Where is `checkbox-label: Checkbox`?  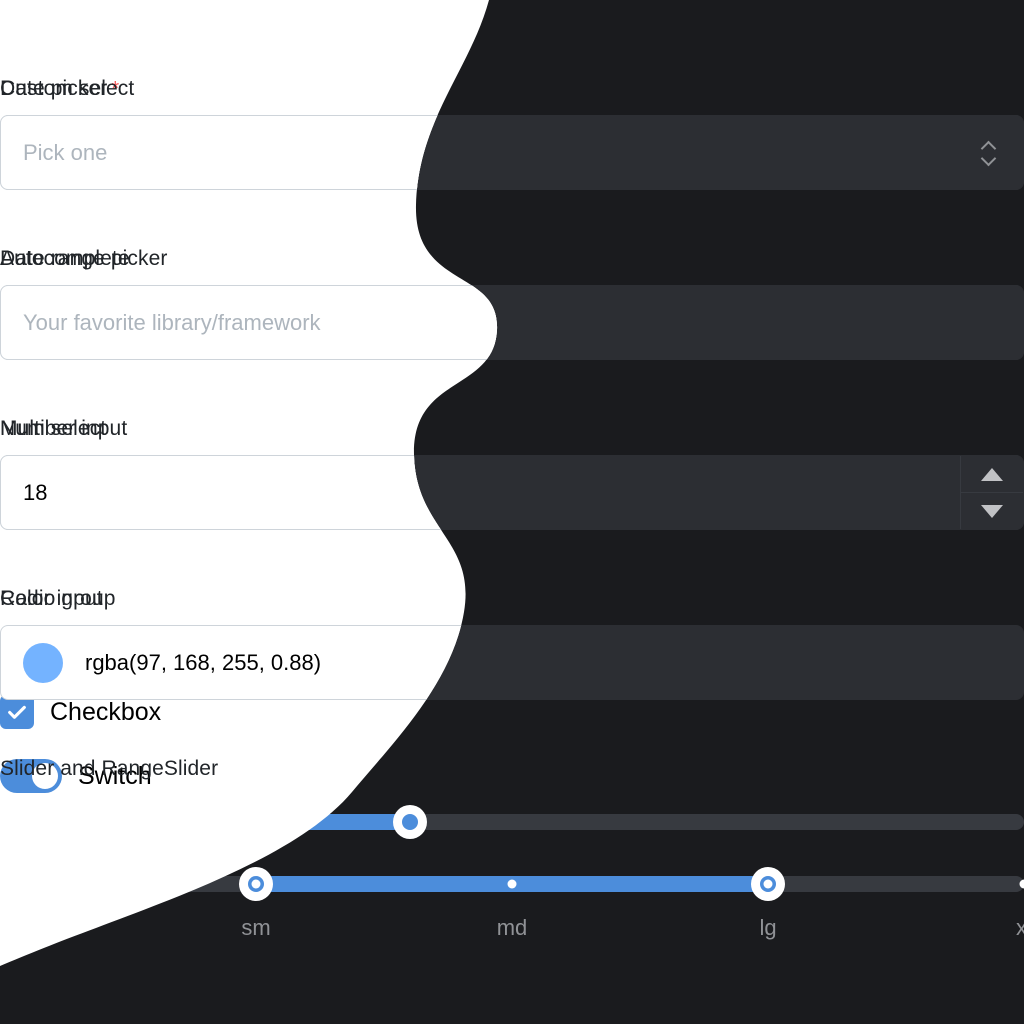
checkbox-label: Checkbox is located at coordinates (106, 711).